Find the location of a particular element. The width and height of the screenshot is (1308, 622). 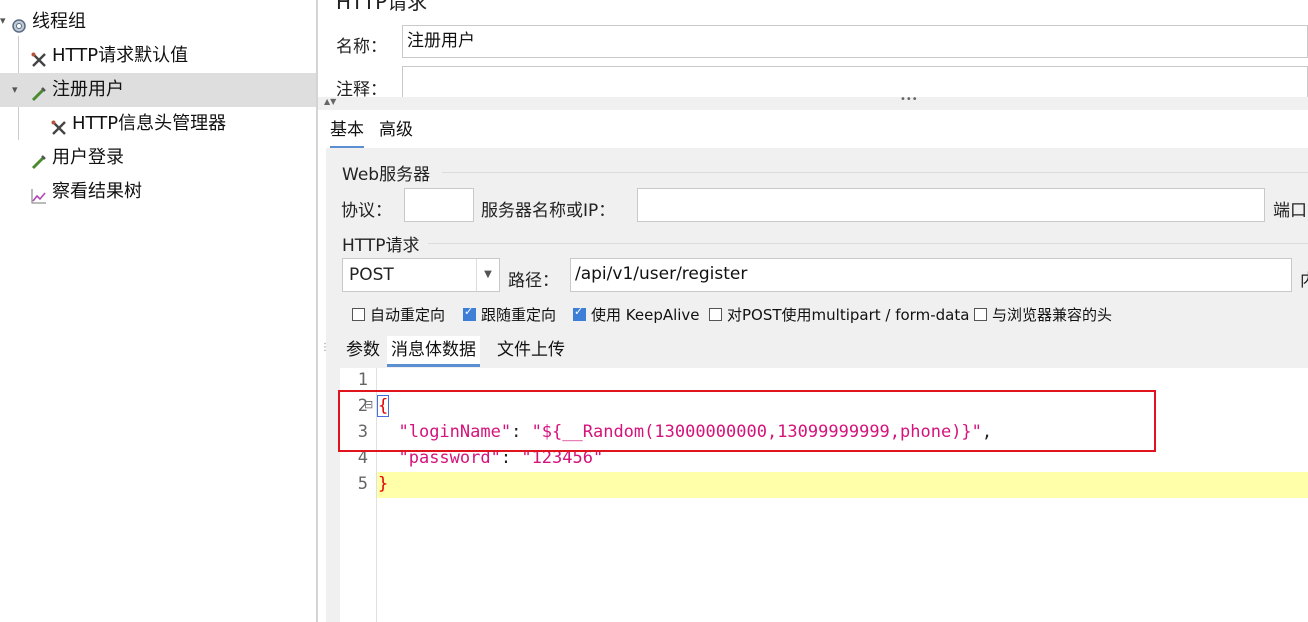

port-label: 端口 is located at coordinates (1290, 211).